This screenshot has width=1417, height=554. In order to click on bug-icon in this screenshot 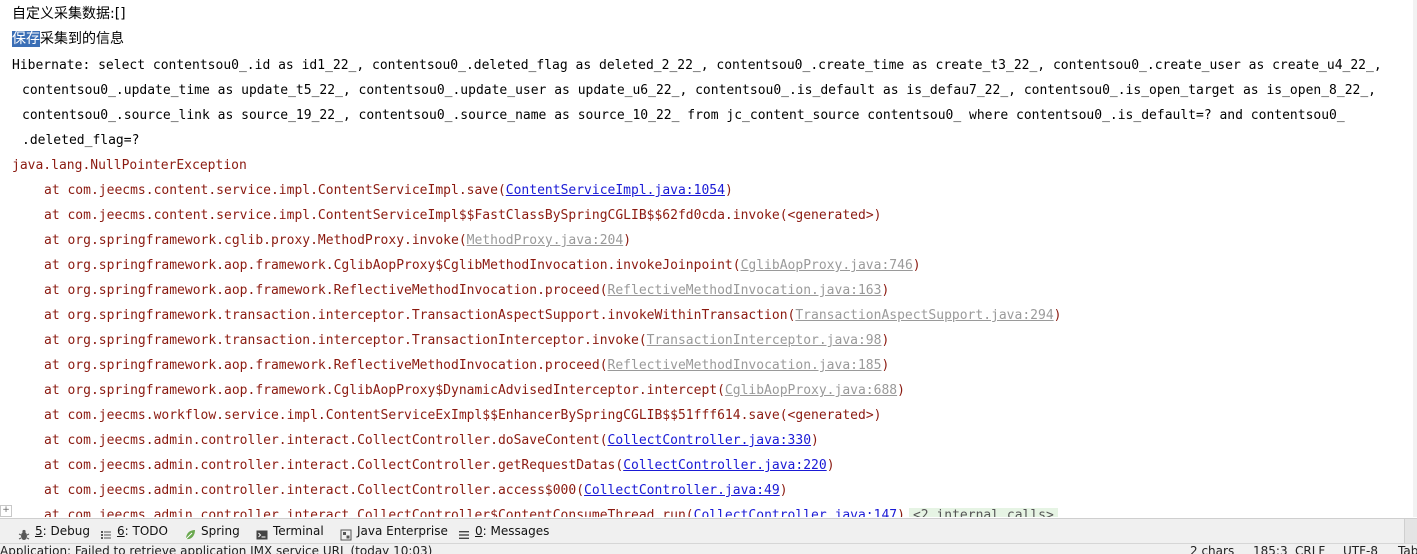, I will do `click(24, 532)`.